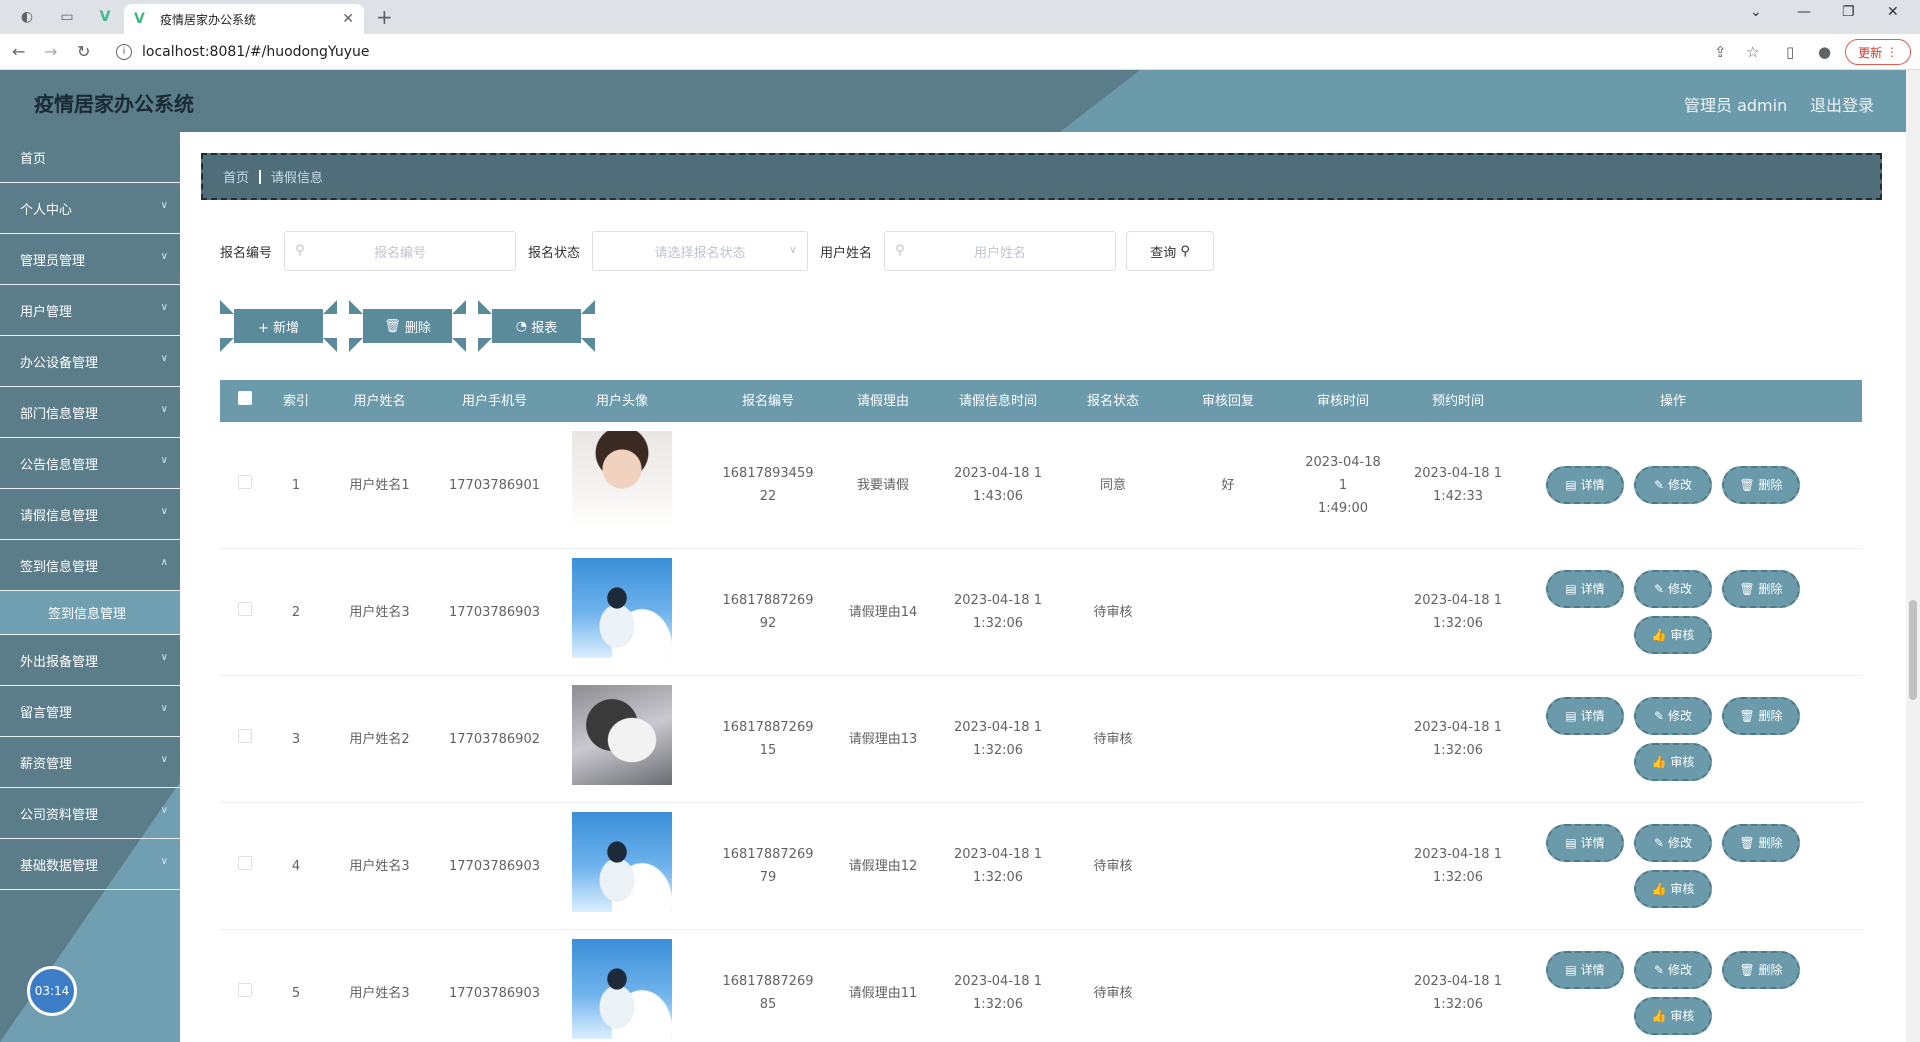  I want to click on header-signup-no: 报名编号, so click(767, 401).